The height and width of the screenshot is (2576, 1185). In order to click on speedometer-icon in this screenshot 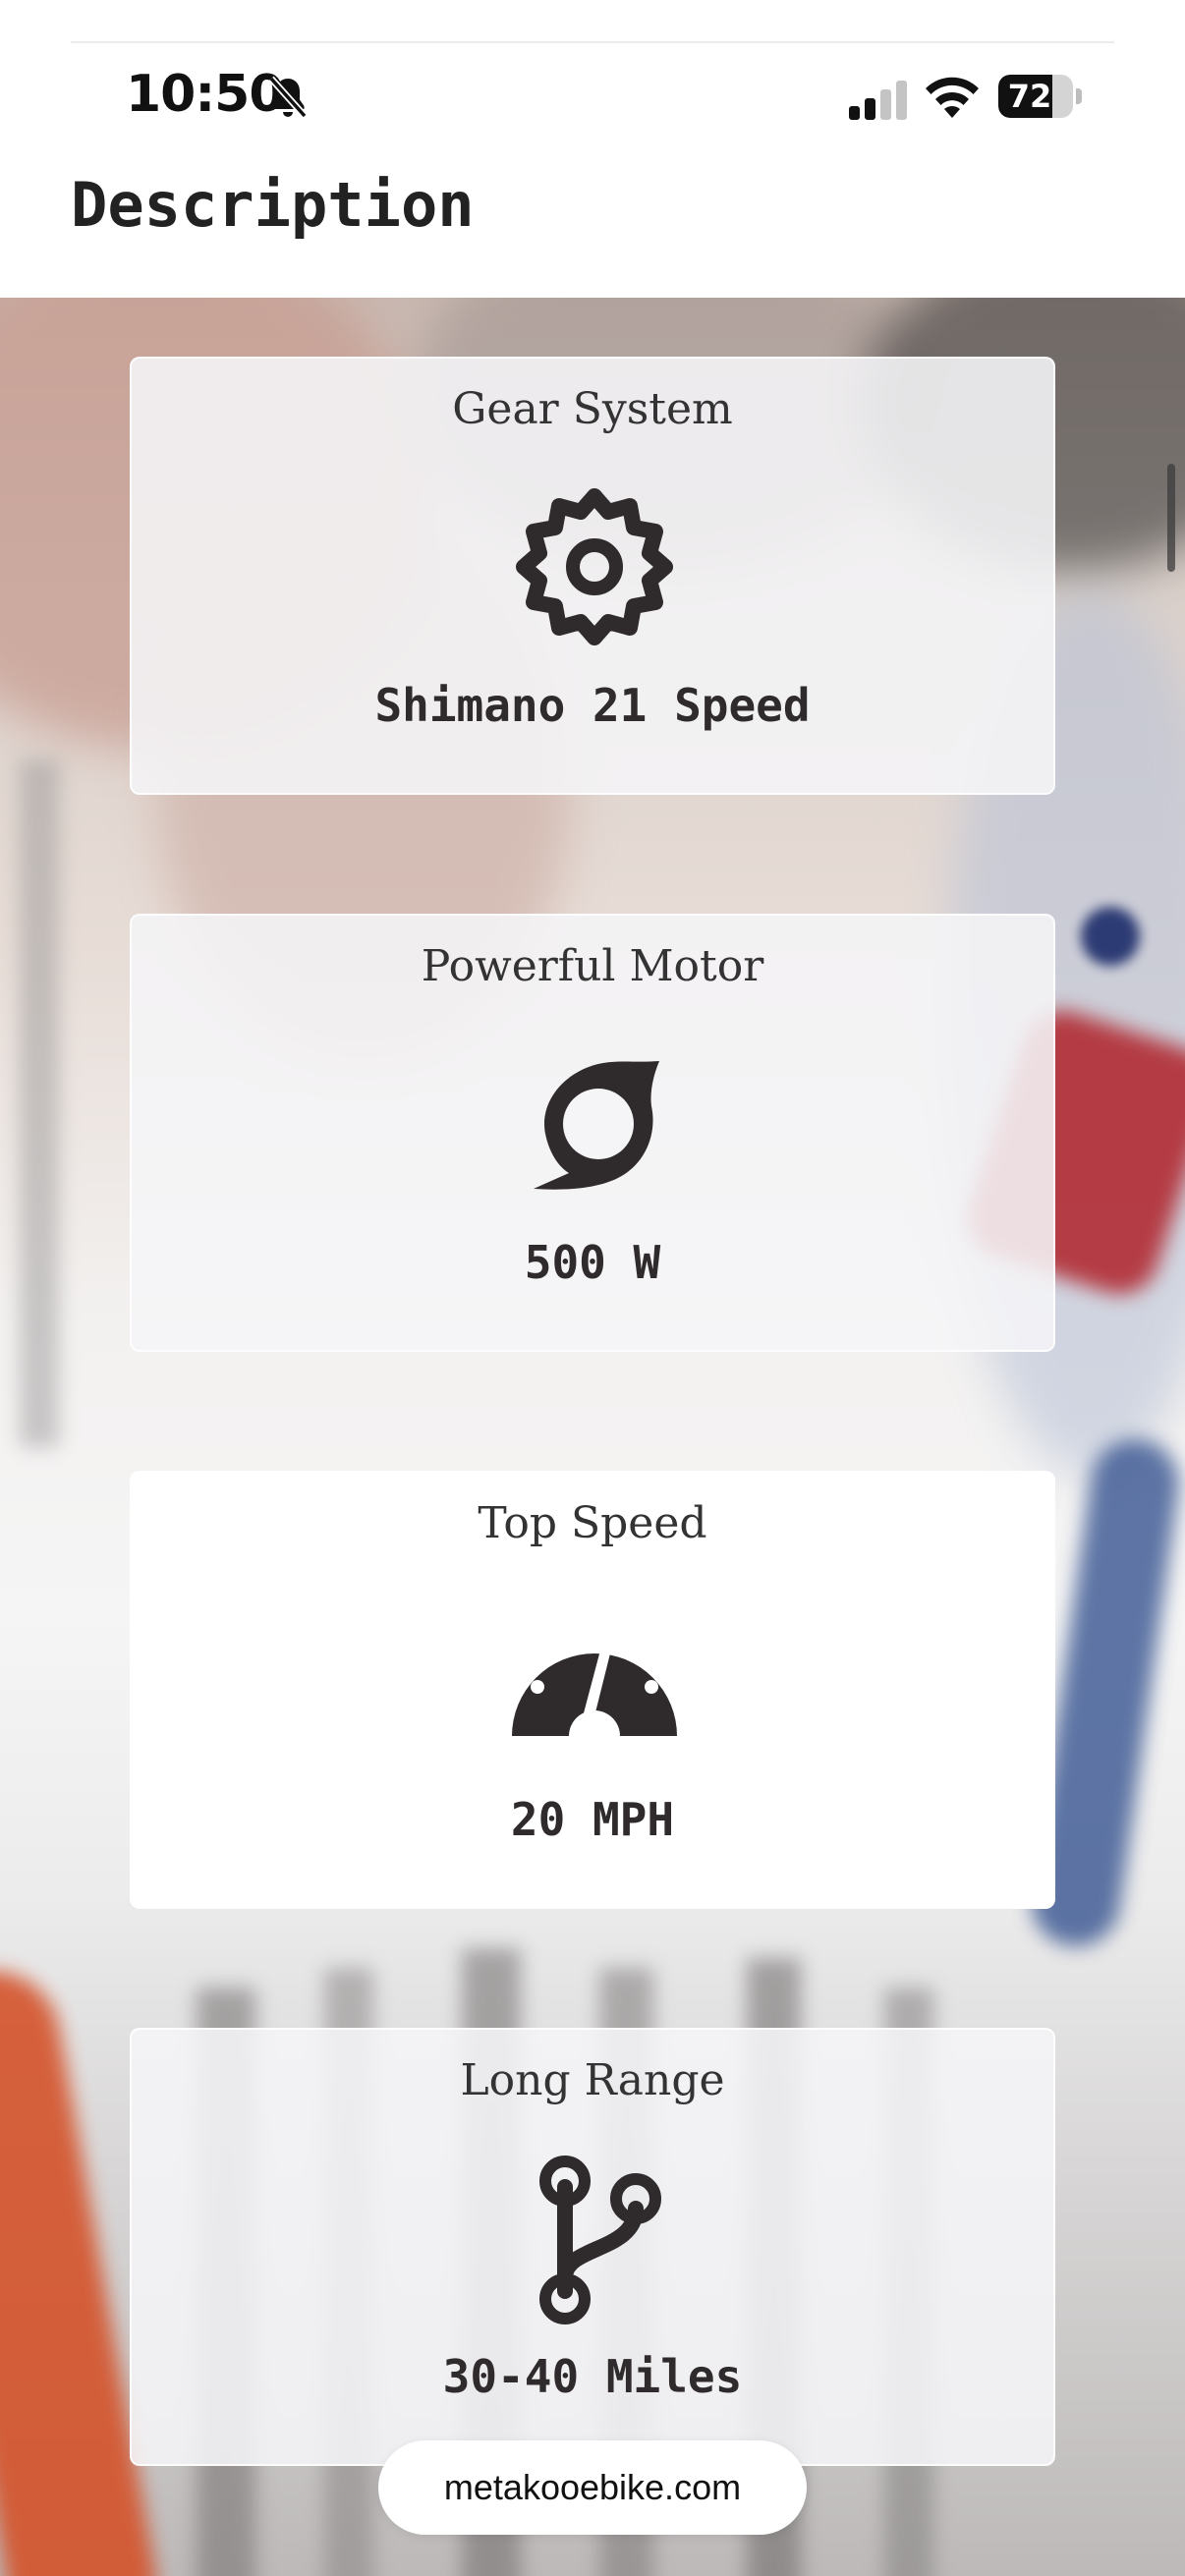, I will do `click(594, 1682)`.